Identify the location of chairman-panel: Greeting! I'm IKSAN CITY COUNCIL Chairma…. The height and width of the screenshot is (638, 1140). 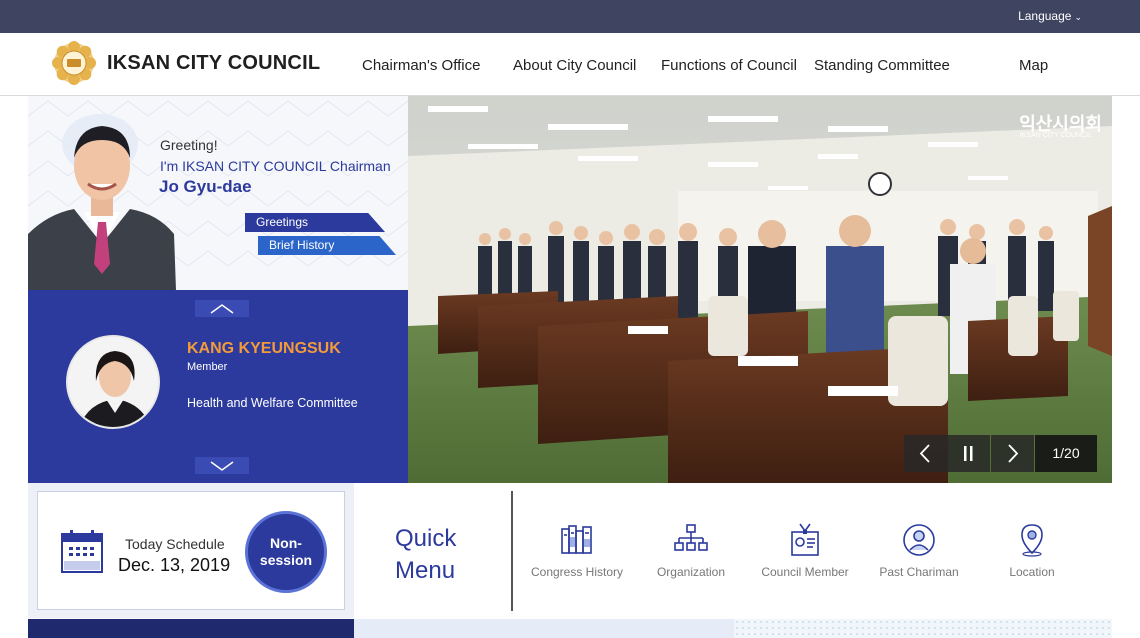
(218, 193).